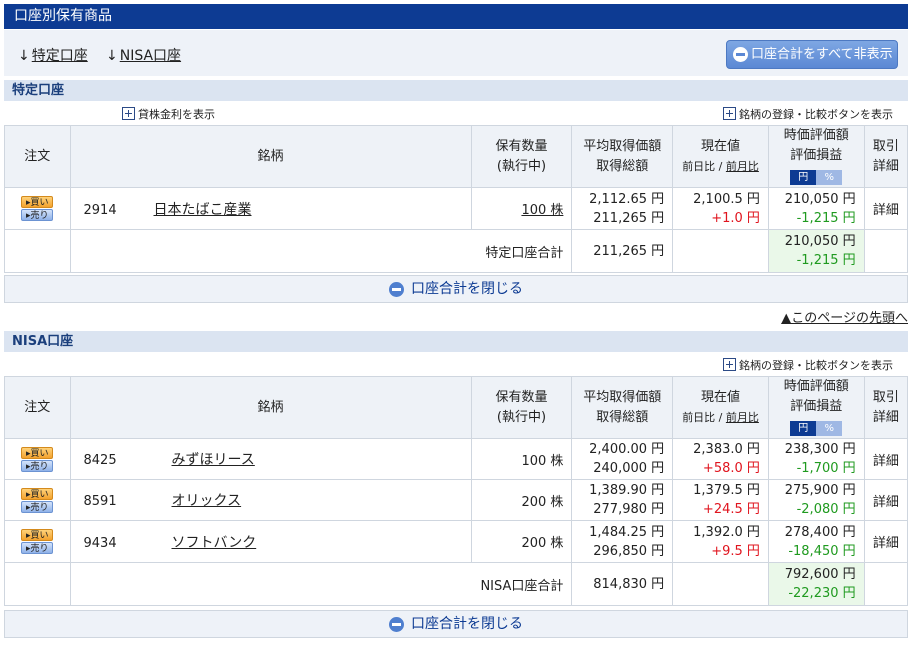 The width and height of the screenshot is (912, 645). I want to click on stock-name-link: ソフトバンク, so click(214, 543).